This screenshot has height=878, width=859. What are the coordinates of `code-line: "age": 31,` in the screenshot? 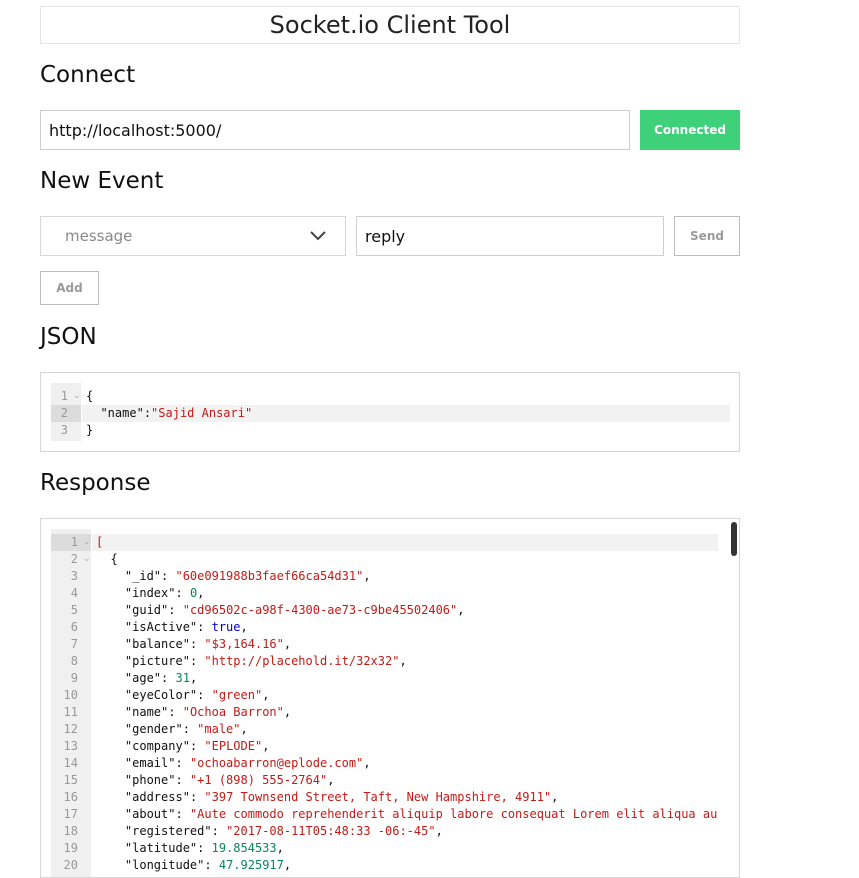 It's located at (146, 678).